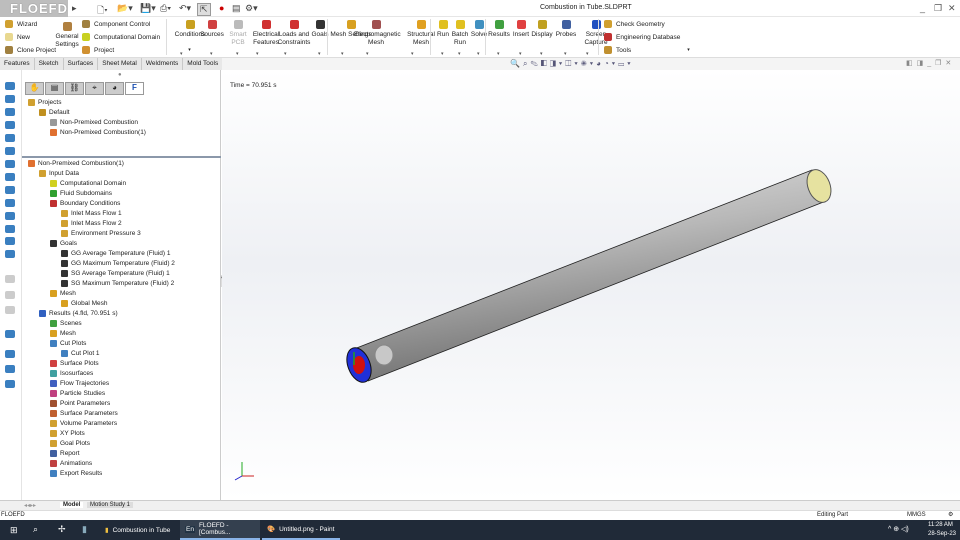 The image size is (960, 540). What do you see at coordinates (115, 253) in the screenshot?
I see `tree-item: GG Average Temperature (Fluid) 1` at bounding box center [115, 253].